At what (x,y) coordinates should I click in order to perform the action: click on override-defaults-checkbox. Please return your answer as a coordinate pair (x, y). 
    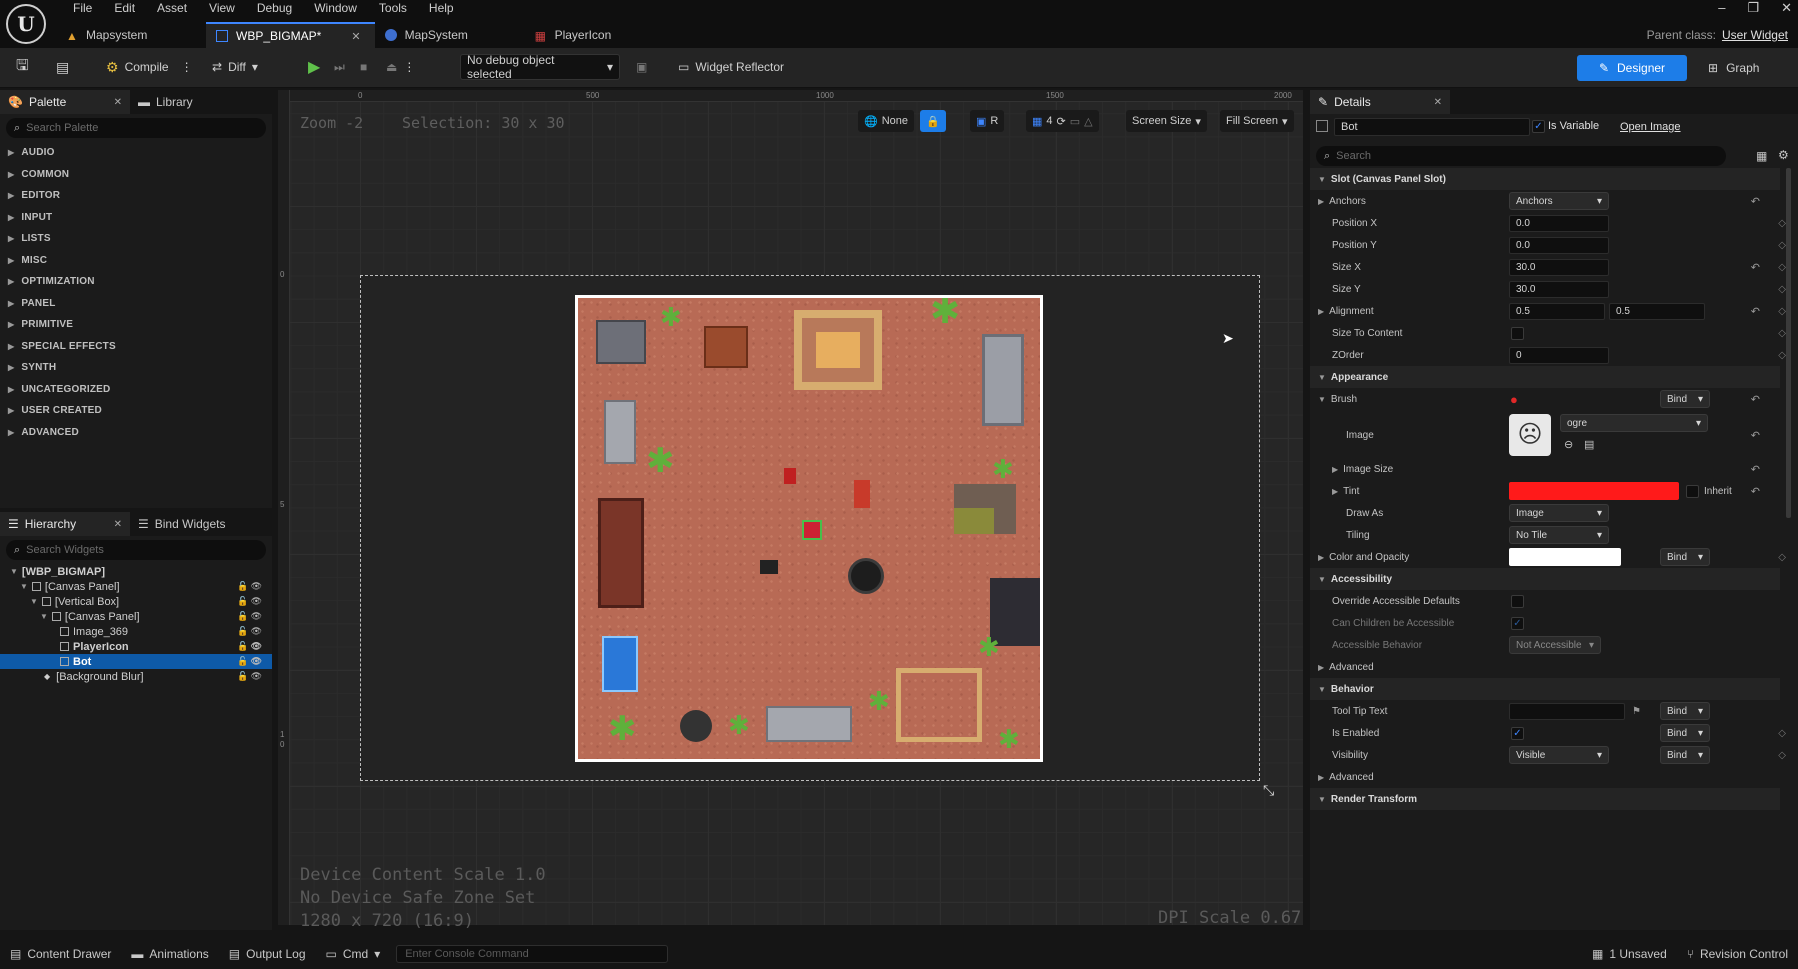
    Looking at the image, I should click on (1517, 601).